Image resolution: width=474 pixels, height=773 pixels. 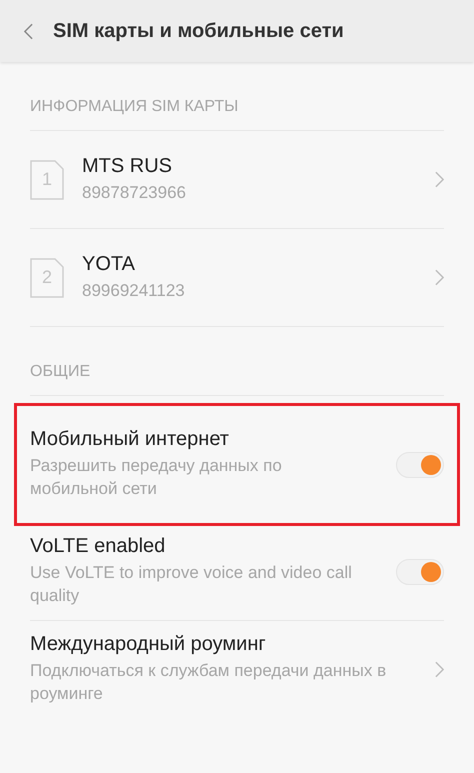 I want to click on row-title: Международный роуминг, so click(x=148, y=644).